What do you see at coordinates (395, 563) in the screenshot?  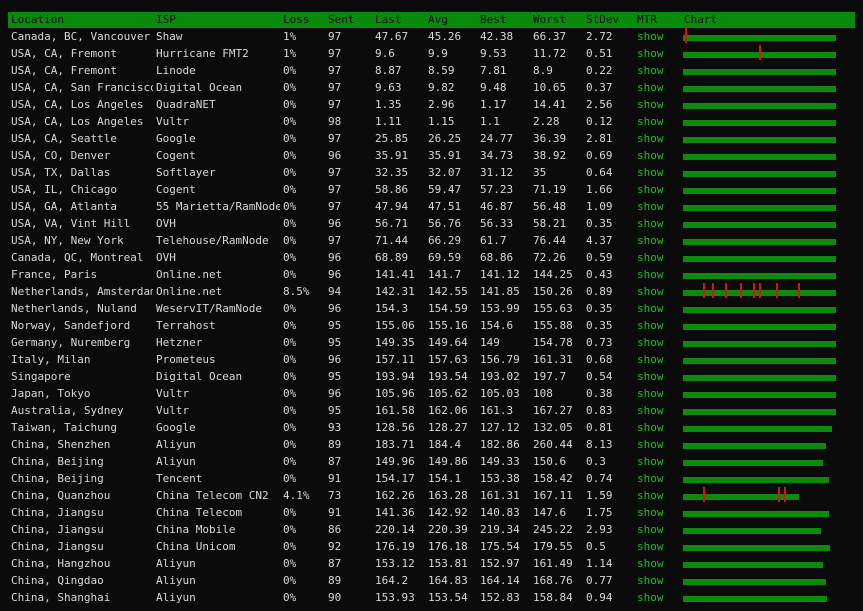 I see `cell-last: 153.12` at bounding box center [395, 563].